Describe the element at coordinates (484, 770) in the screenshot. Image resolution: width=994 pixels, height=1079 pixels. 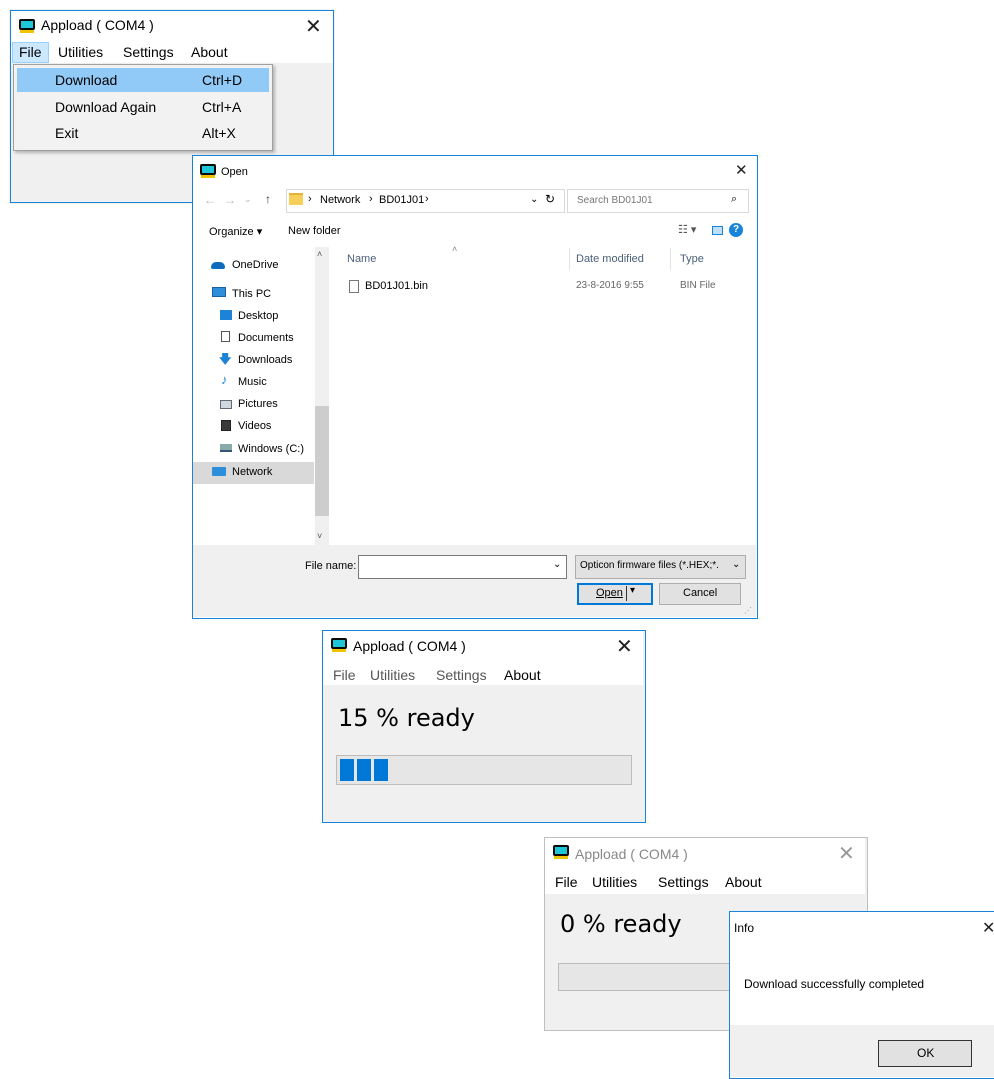
I see `progress-bar` at that location.